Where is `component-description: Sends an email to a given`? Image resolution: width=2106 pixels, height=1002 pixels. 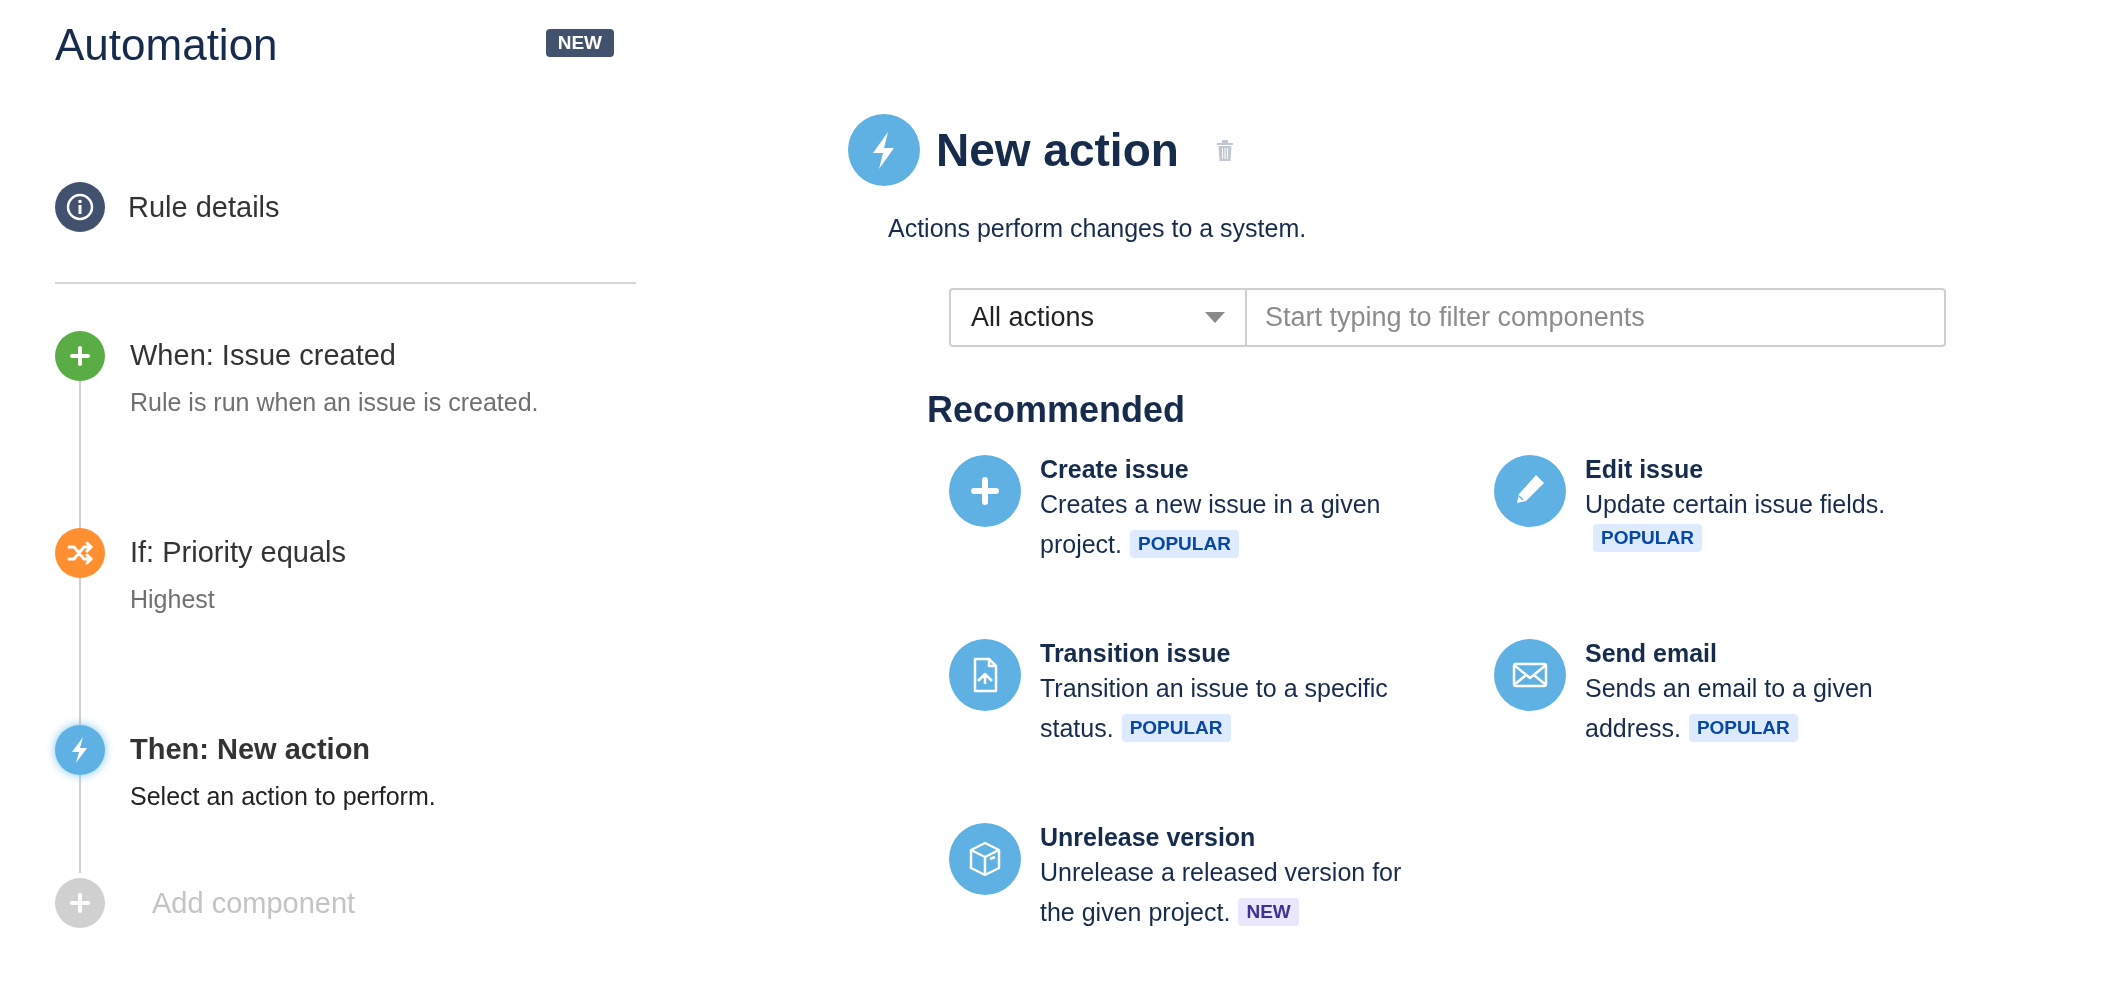 component-description: Sends an email to a given is located at coordinates (1729, 688).